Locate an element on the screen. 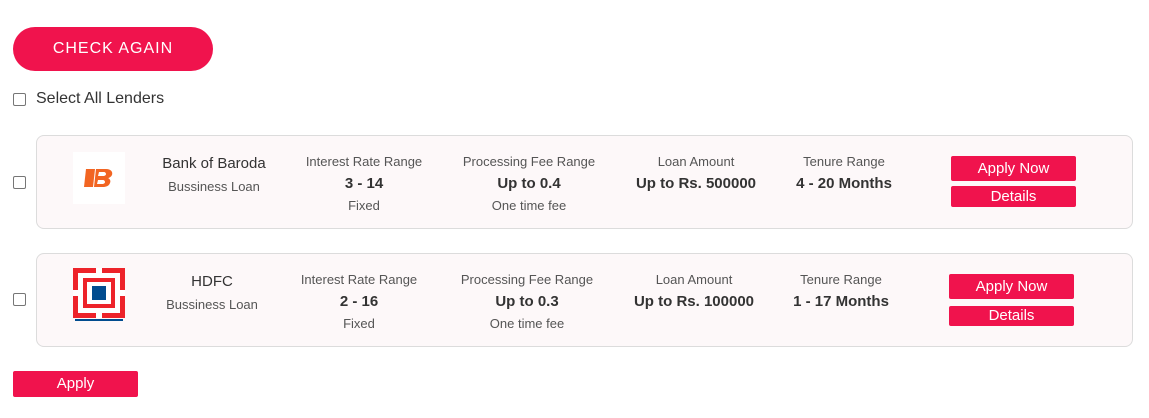 The width and height of the screenshot is (1149, 418). interest-rate-value: 2 - 16 is located at coordinates (359, 301).